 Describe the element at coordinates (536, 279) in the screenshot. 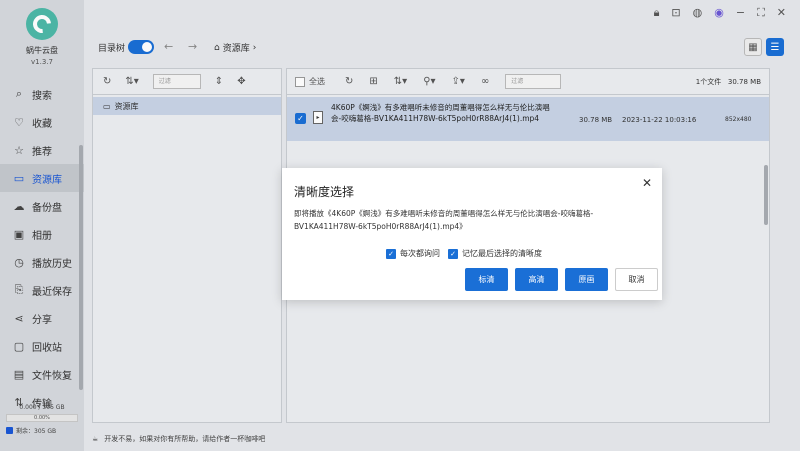

I see `high-quality-button: 高清` at that location.